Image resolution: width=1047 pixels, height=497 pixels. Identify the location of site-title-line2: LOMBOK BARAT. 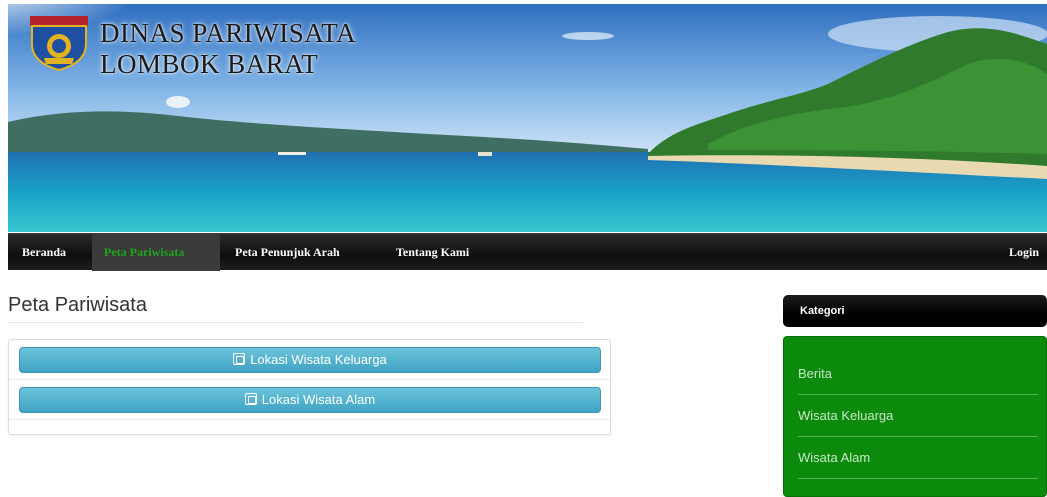
(209, 64).